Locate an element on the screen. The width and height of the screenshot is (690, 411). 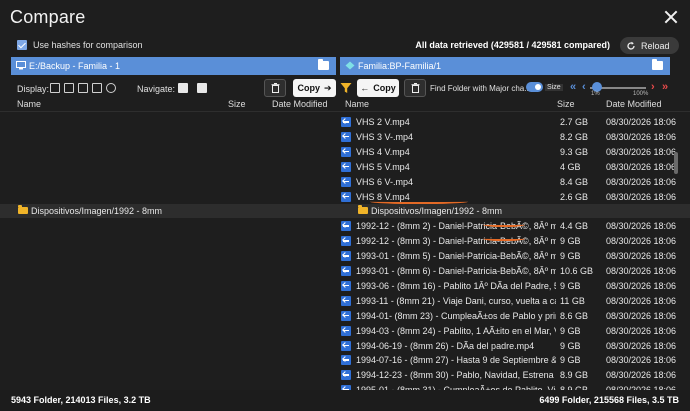
file-size: 9.3 GB is located at coordinates (574, 151).